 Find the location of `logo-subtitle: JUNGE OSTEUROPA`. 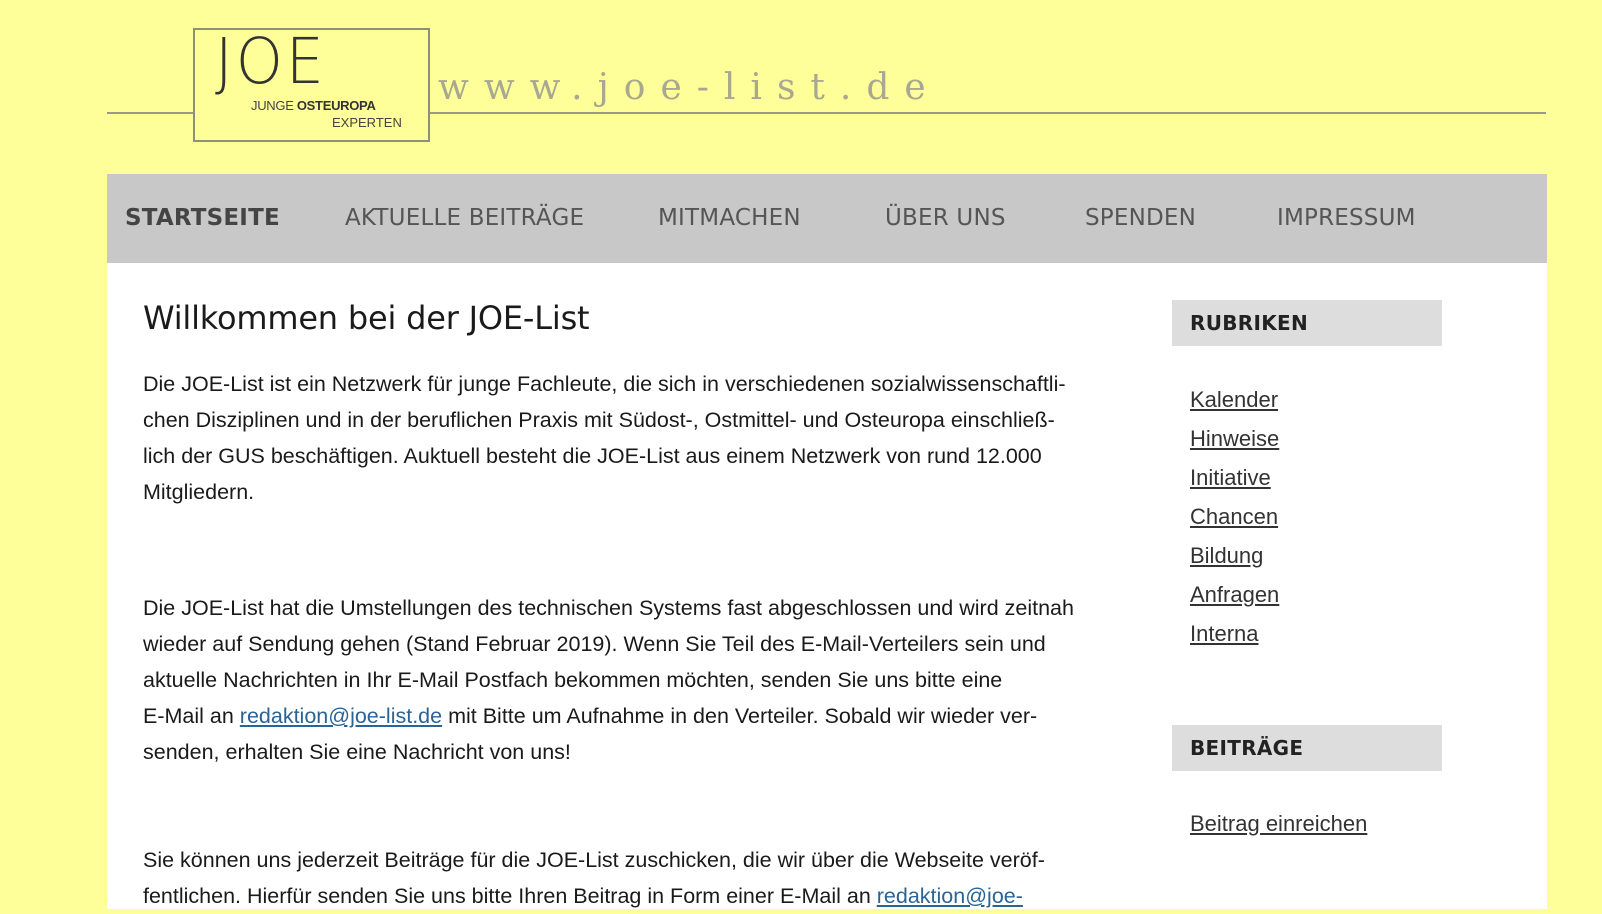

logo-subtitle: JUNGE OSTEUROPA is located at coordinates (313, 105).